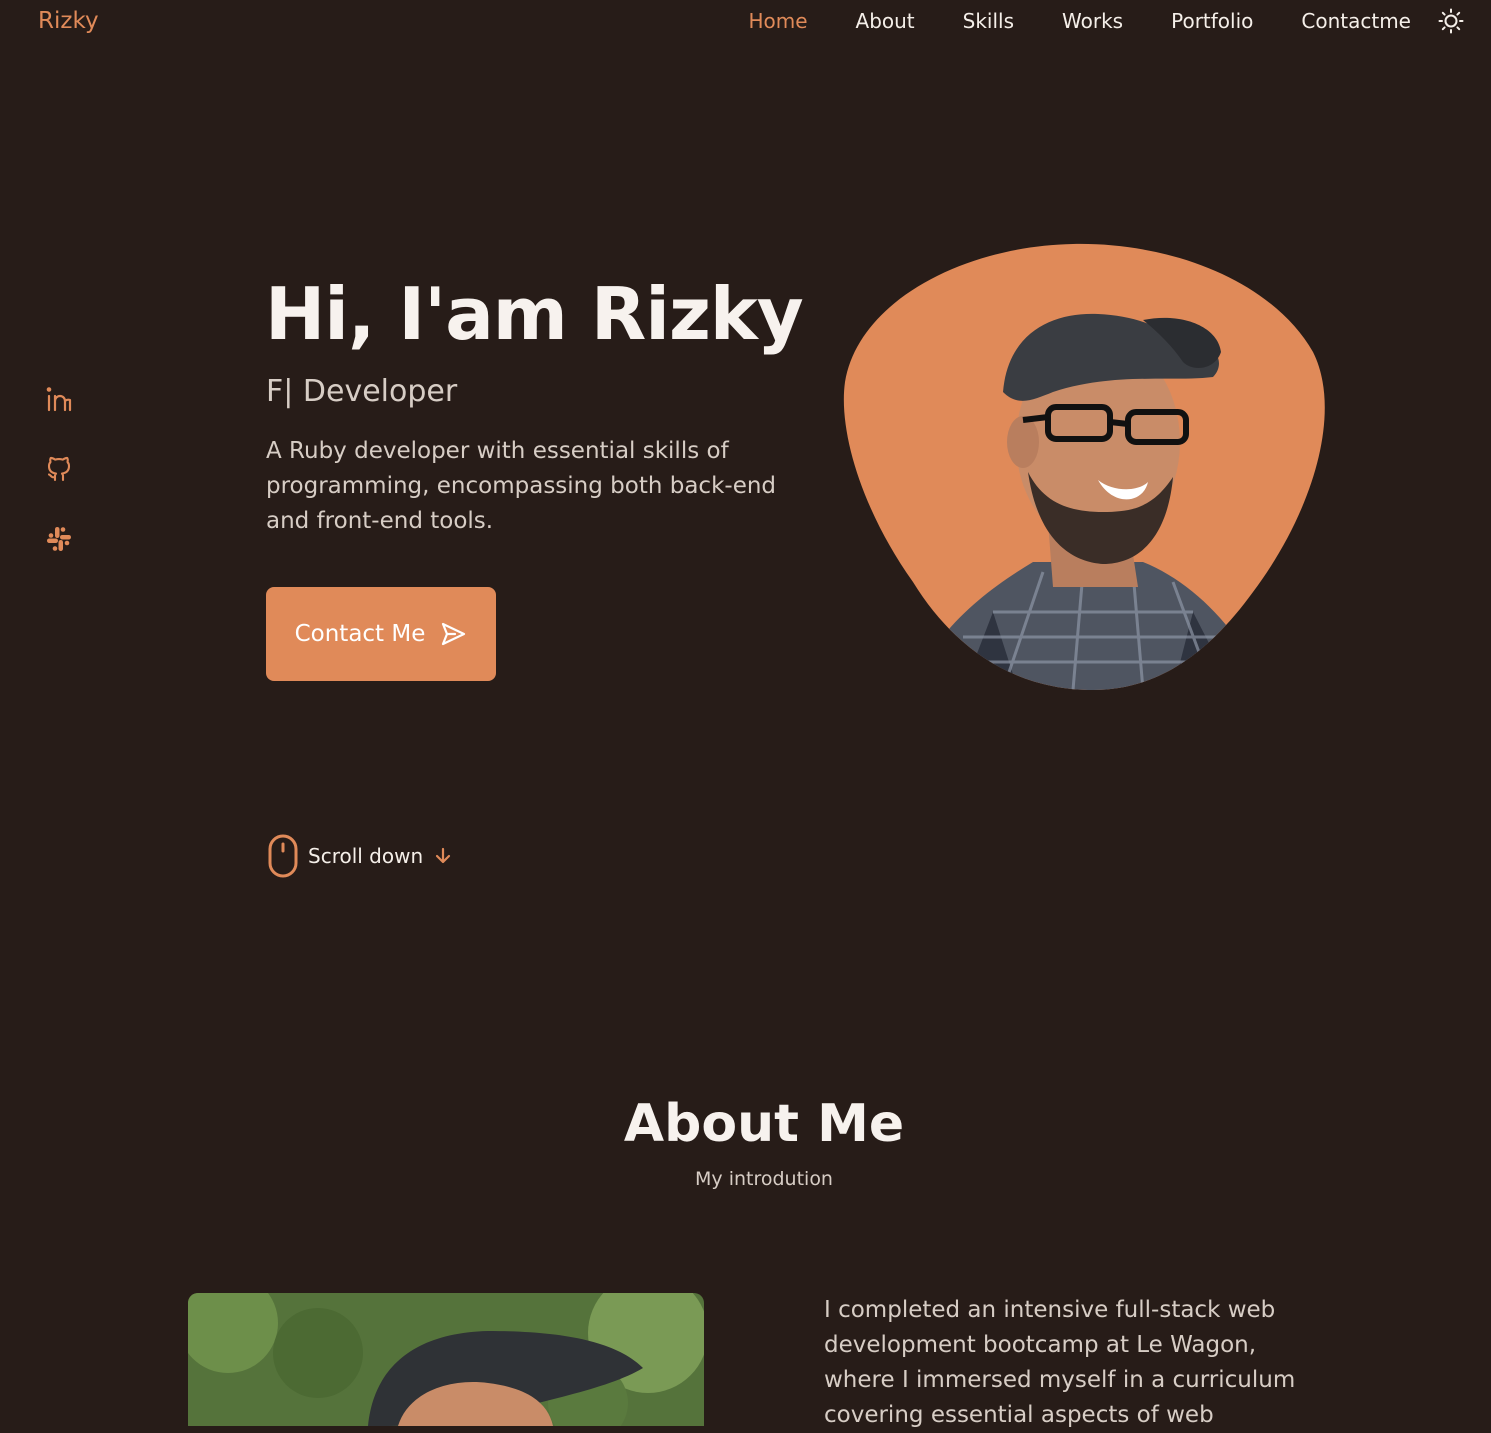 This screenshot has width=1491, height=1433. Describe the element at coordinates (59, 539) in the screenshot. I see `slack-icon` at that location.